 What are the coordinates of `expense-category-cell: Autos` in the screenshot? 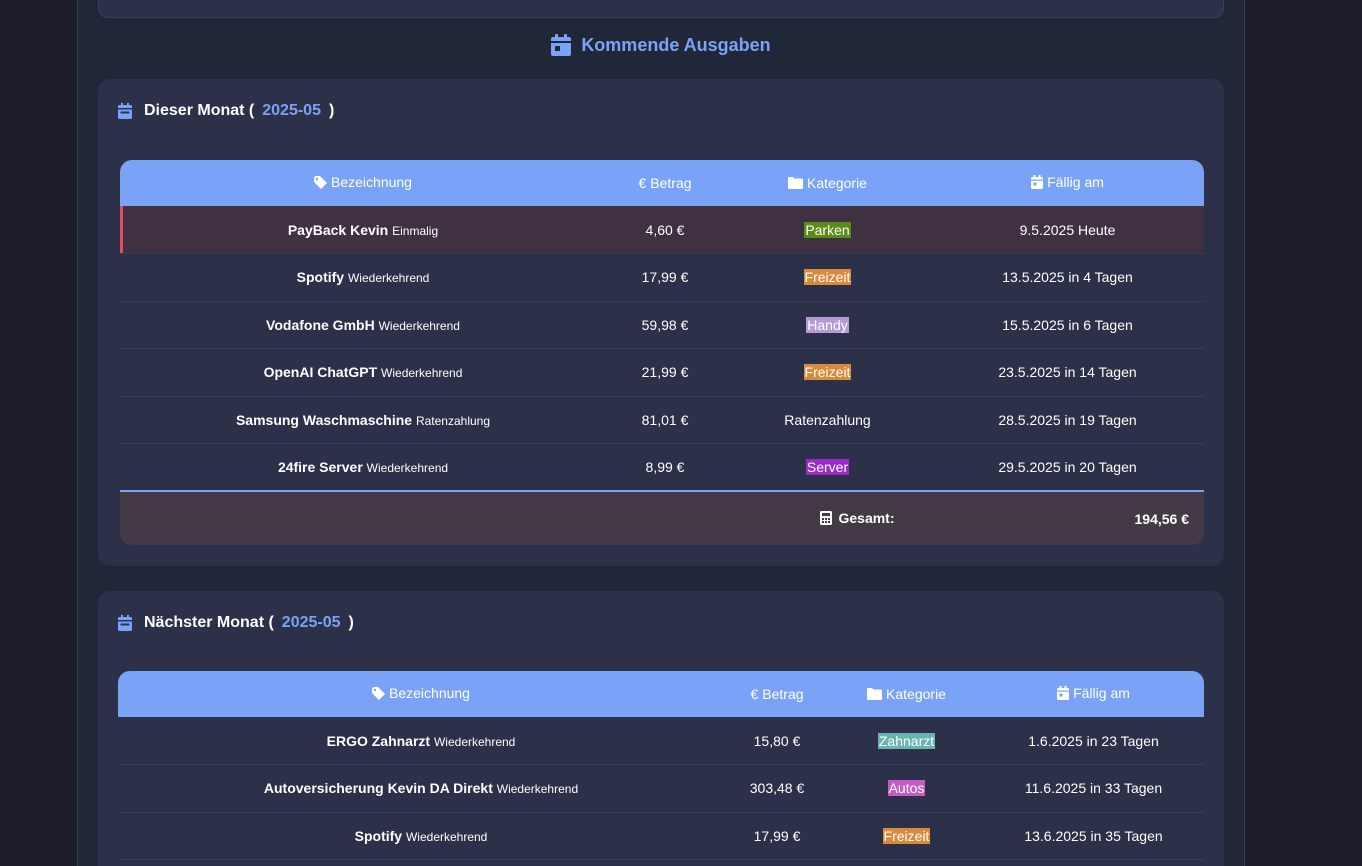 It's located at (906, 788).